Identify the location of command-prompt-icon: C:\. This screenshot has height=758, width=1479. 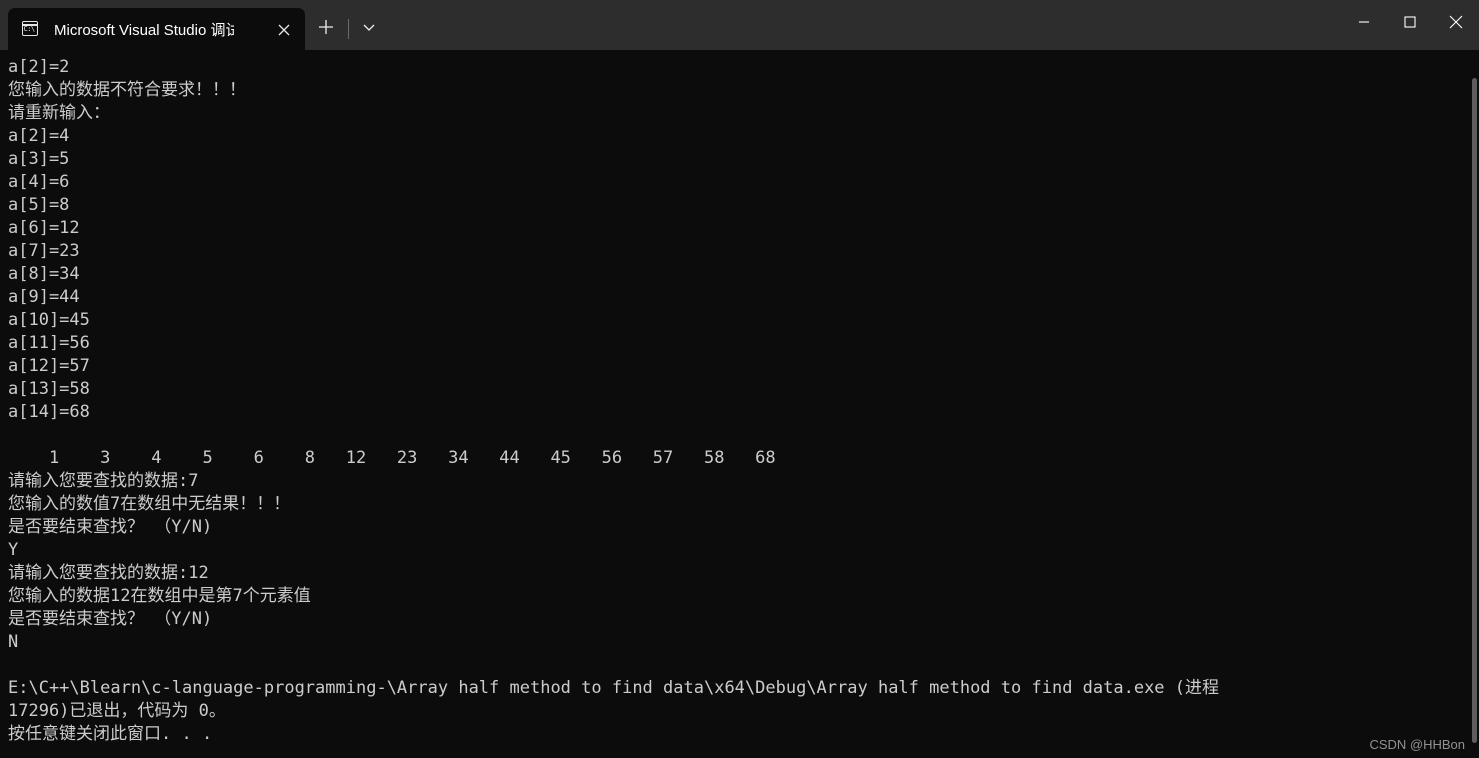
(31, 29).